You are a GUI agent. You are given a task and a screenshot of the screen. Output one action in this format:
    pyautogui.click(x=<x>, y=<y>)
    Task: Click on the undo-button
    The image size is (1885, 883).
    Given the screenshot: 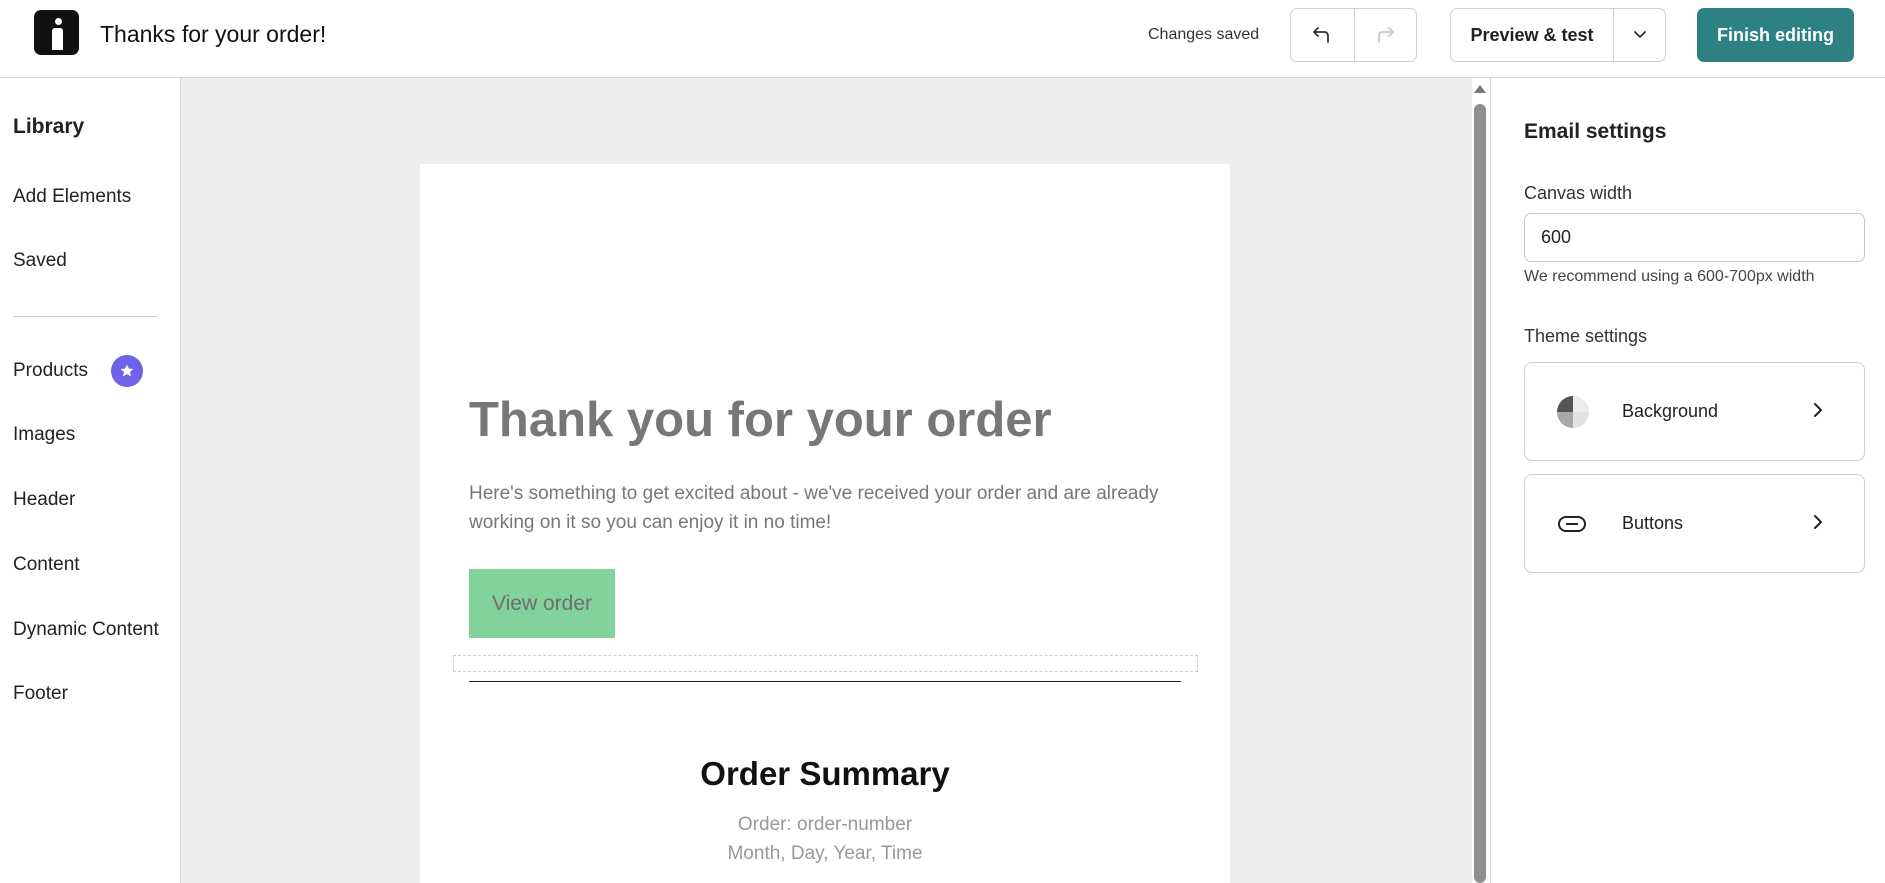 What is the action you would take?
    pyautogui.click(x=1322, y=35)
    